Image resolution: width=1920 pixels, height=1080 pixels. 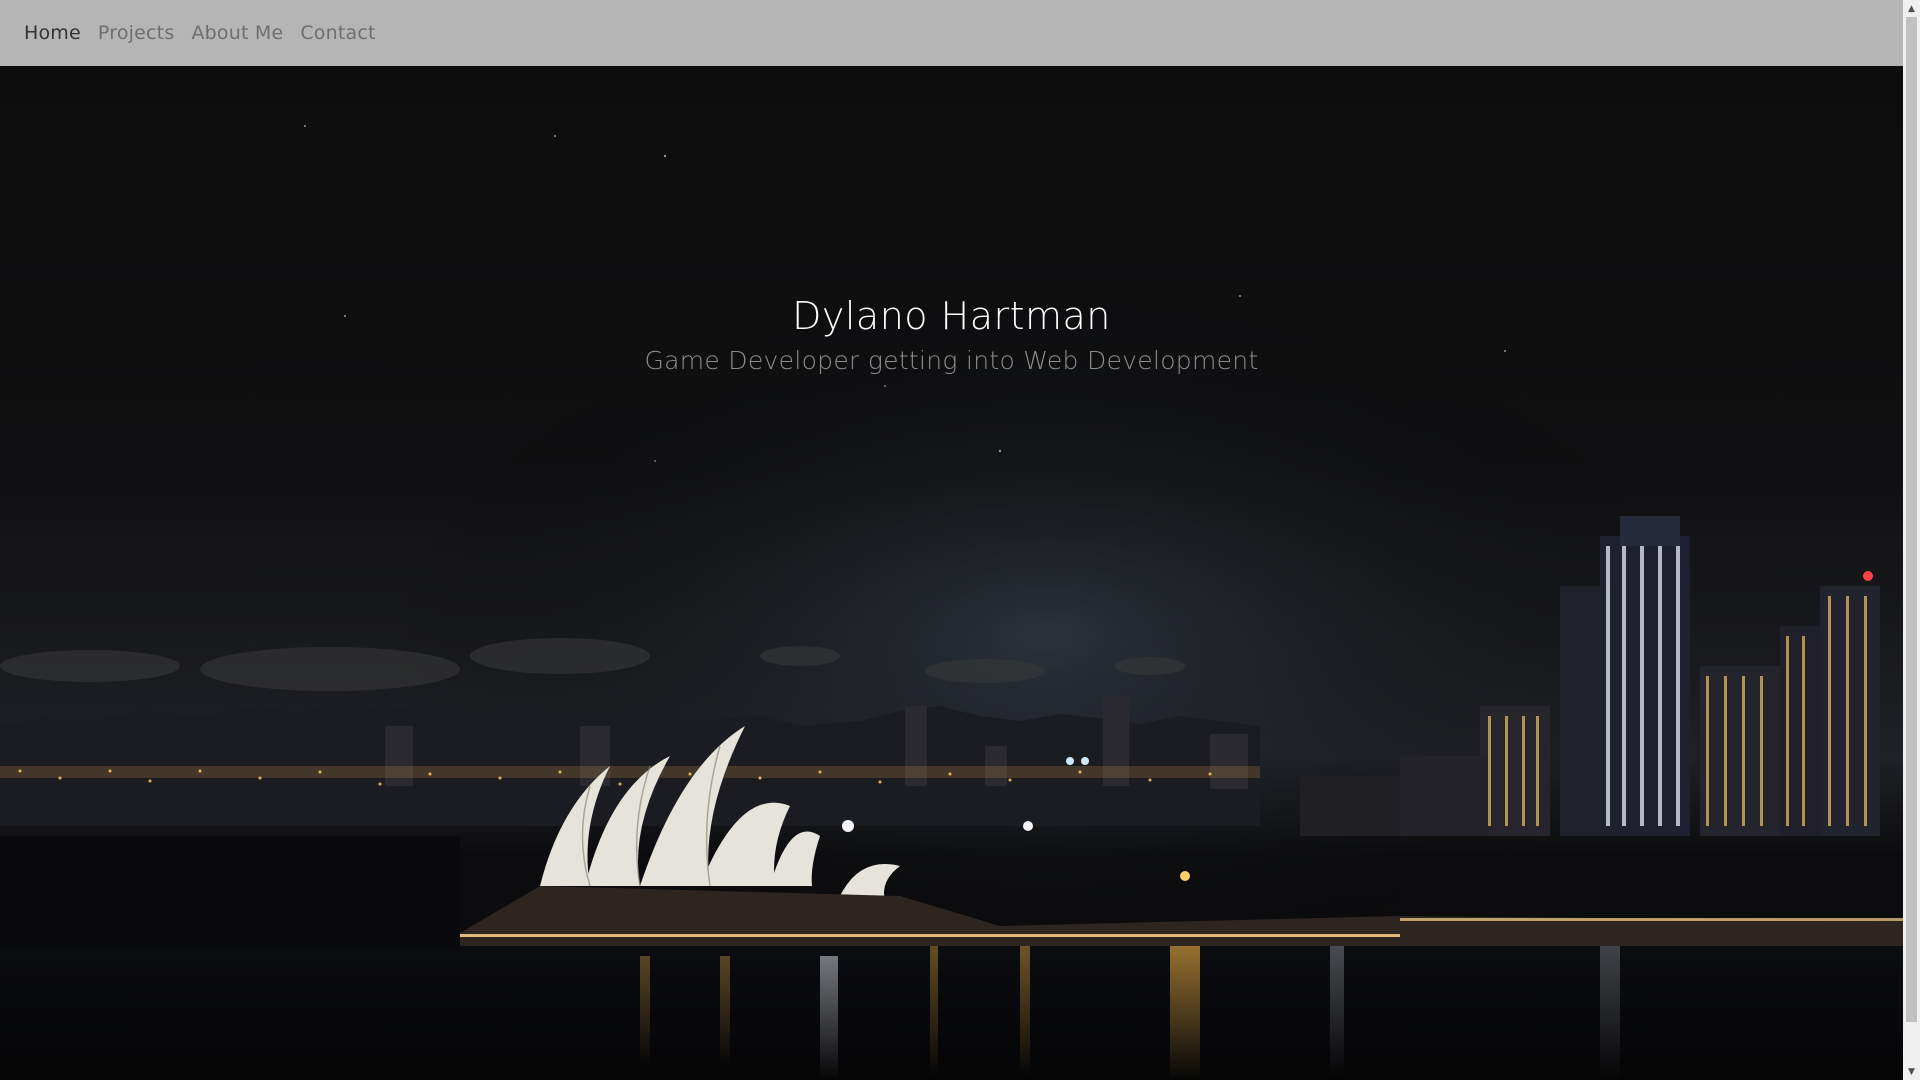 I want to click on nav-link-home: Home, so click(x=52, y=33).